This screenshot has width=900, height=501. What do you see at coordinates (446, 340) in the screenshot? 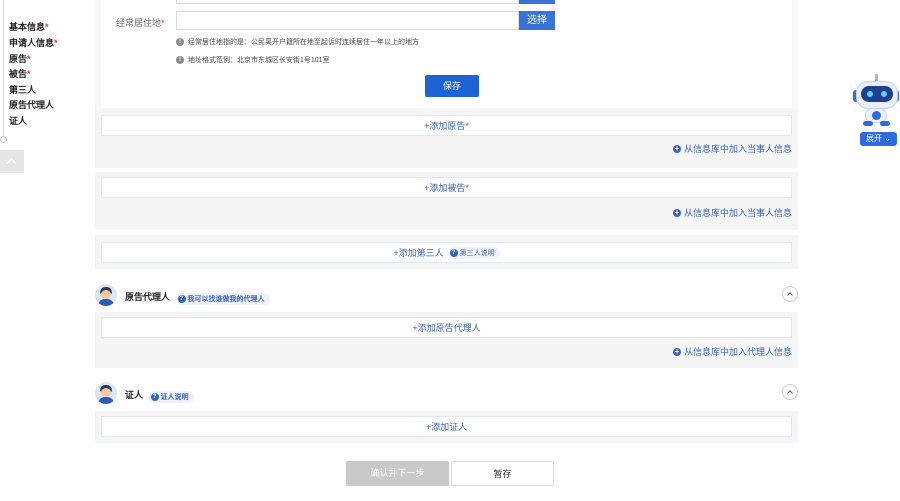
I see `plaintiff-agent-panel: +添加原告代理人 + 从信息库中加入代理人信息` at bounding box center [446, 340].